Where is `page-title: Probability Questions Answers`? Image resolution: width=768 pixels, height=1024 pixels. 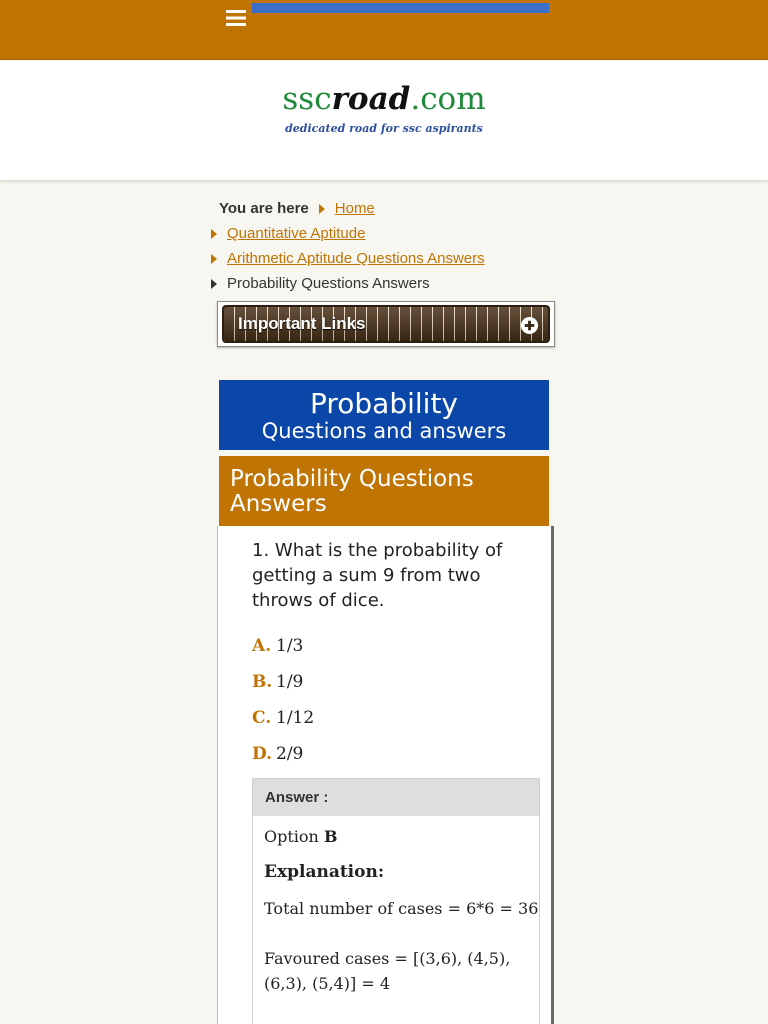 page-title: Probability Questions Answers is located at coordinates (384, 491).